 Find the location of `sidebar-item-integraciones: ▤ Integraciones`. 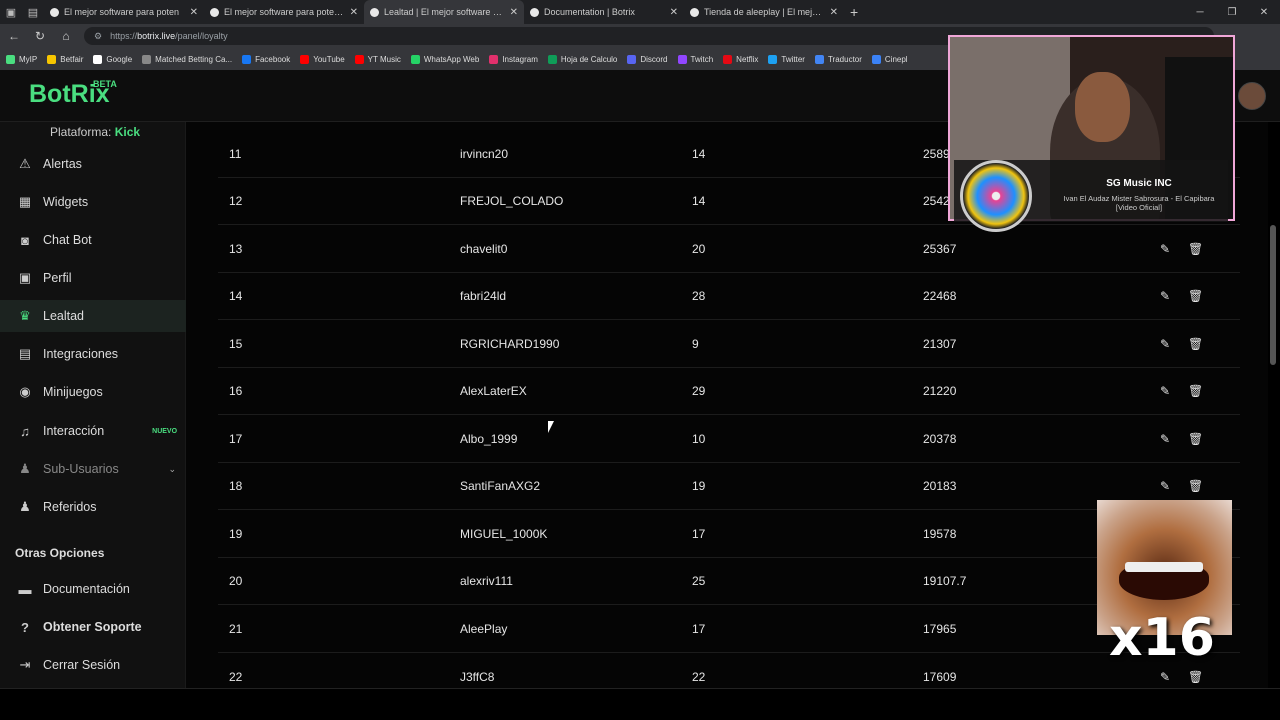

sidebar-item-integraciones: ▤ Integraciones is located at coordinates (93, 354).